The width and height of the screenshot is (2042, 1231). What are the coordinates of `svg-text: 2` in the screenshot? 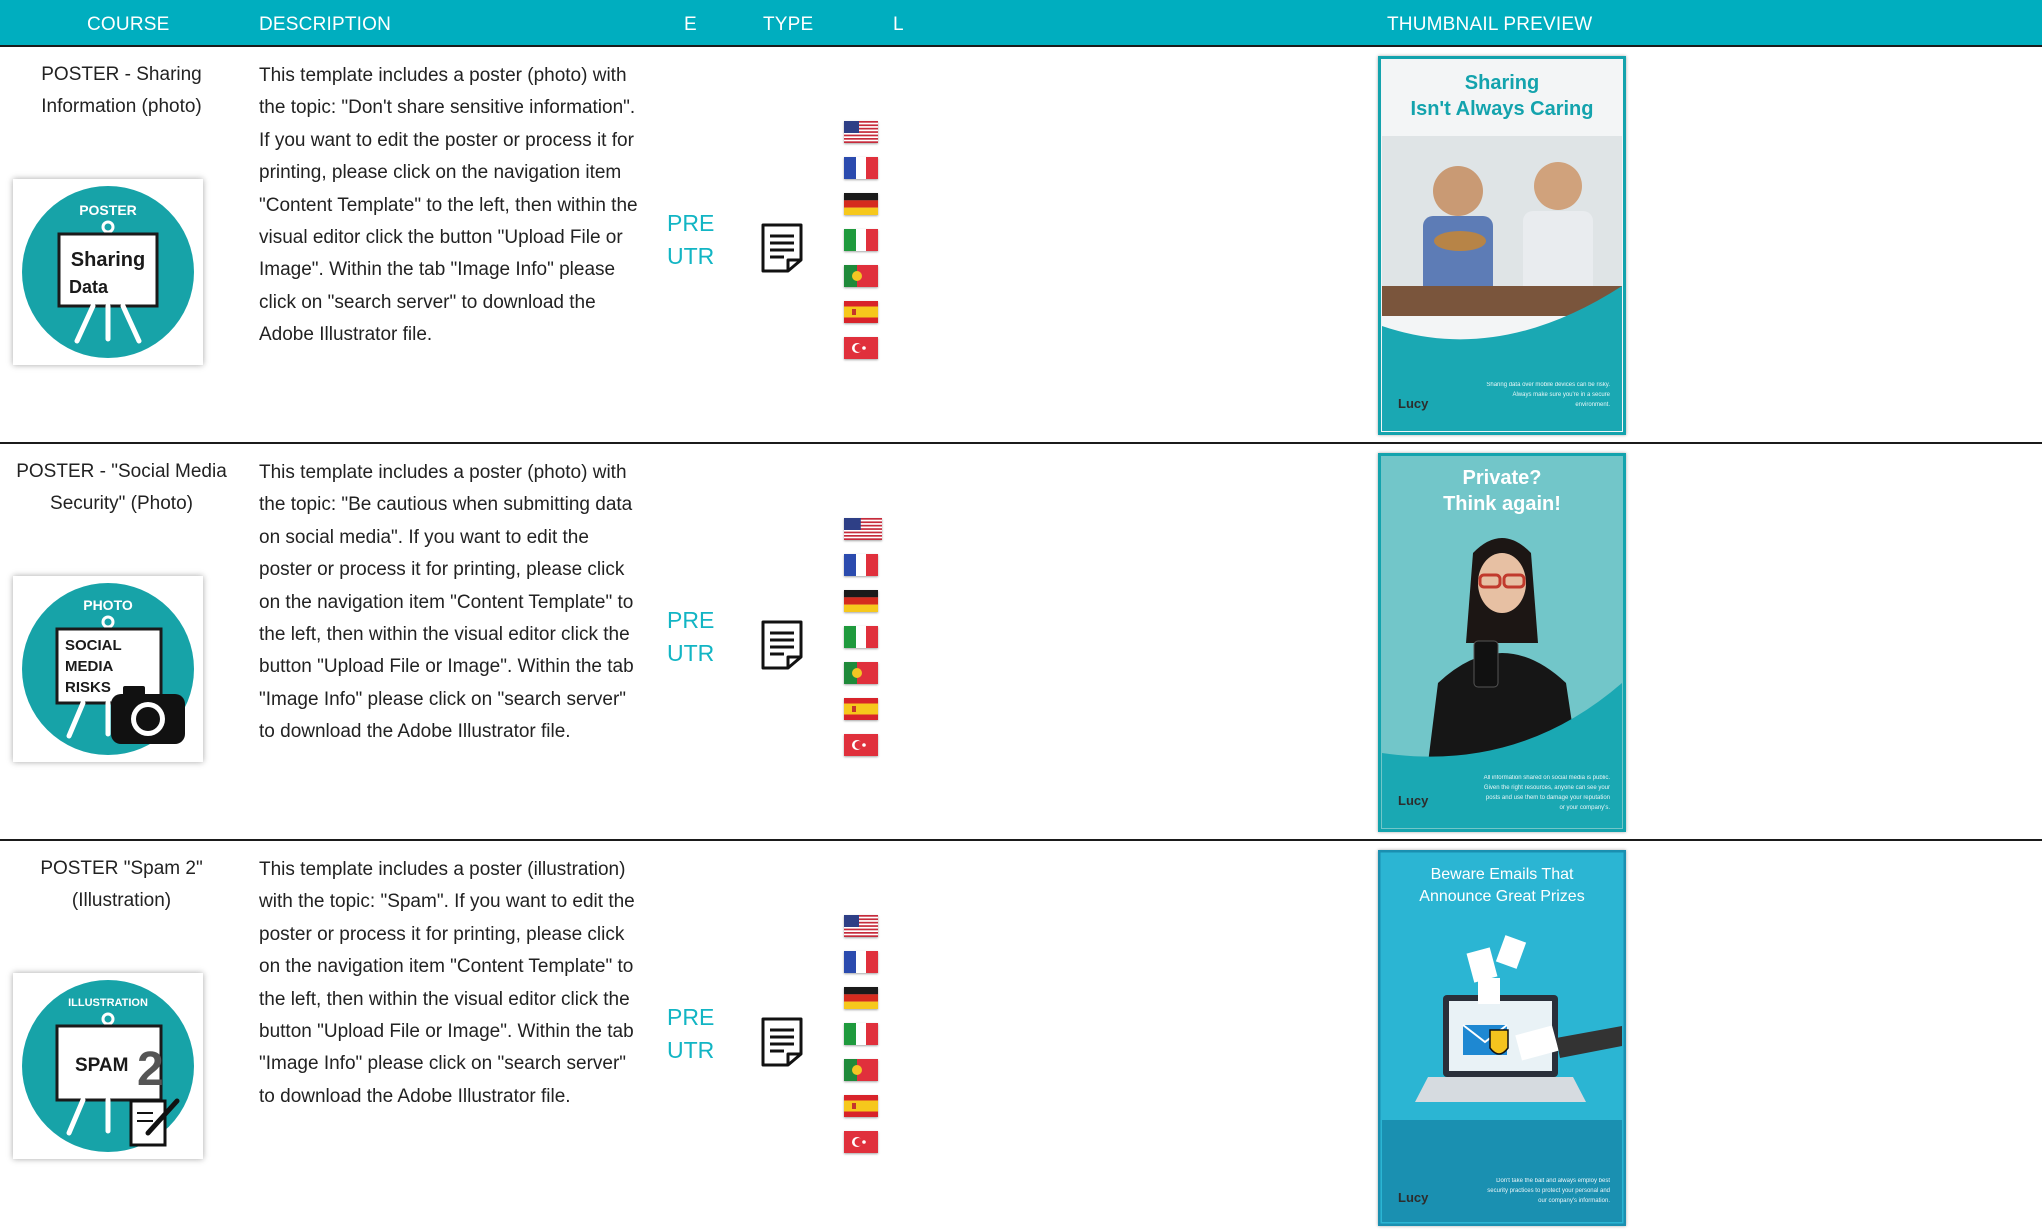 It's located at (150, 1069).